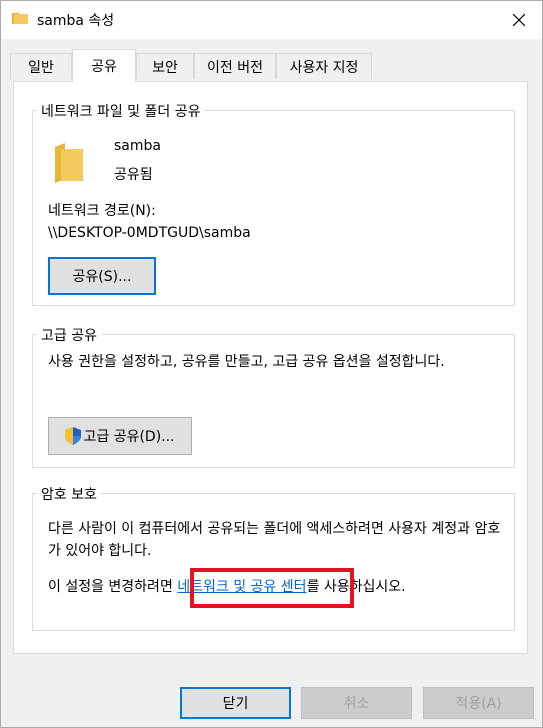  Describe the element at coordinates (272, 588) in the screenshot. I see `link-highlight-box` at that location.